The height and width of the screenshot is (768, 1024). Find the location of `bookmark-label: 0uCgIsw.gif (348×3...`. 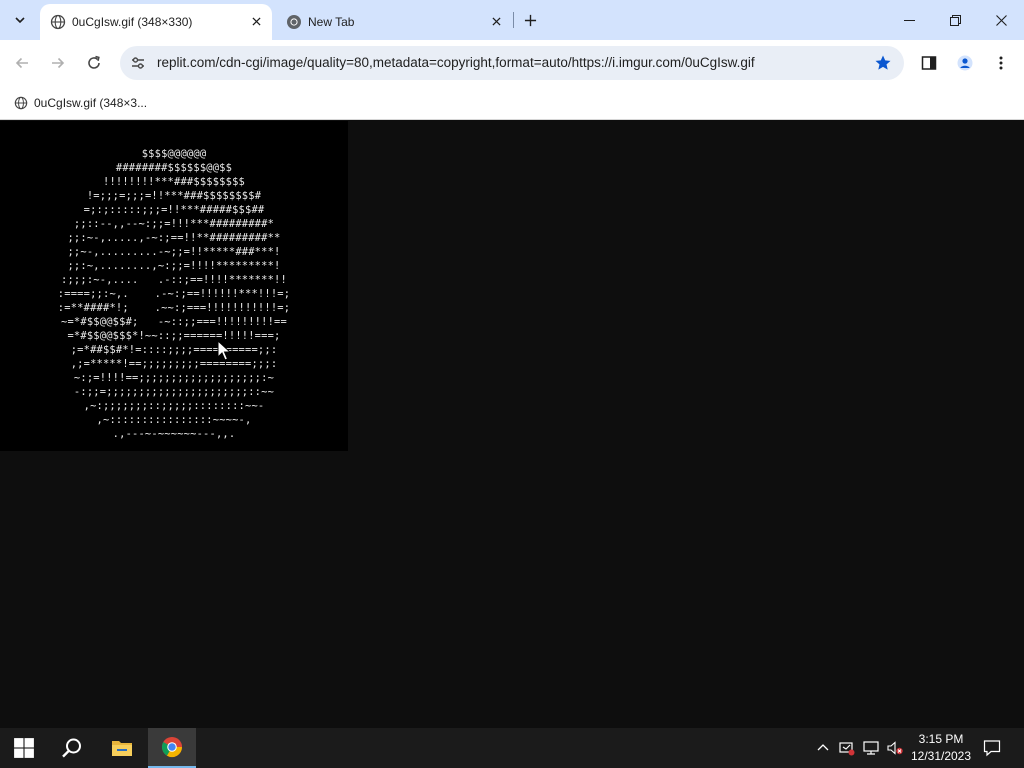

bookmark-label: 0uCgIsw.gif (348×3... is located at coordinates (91, 103).